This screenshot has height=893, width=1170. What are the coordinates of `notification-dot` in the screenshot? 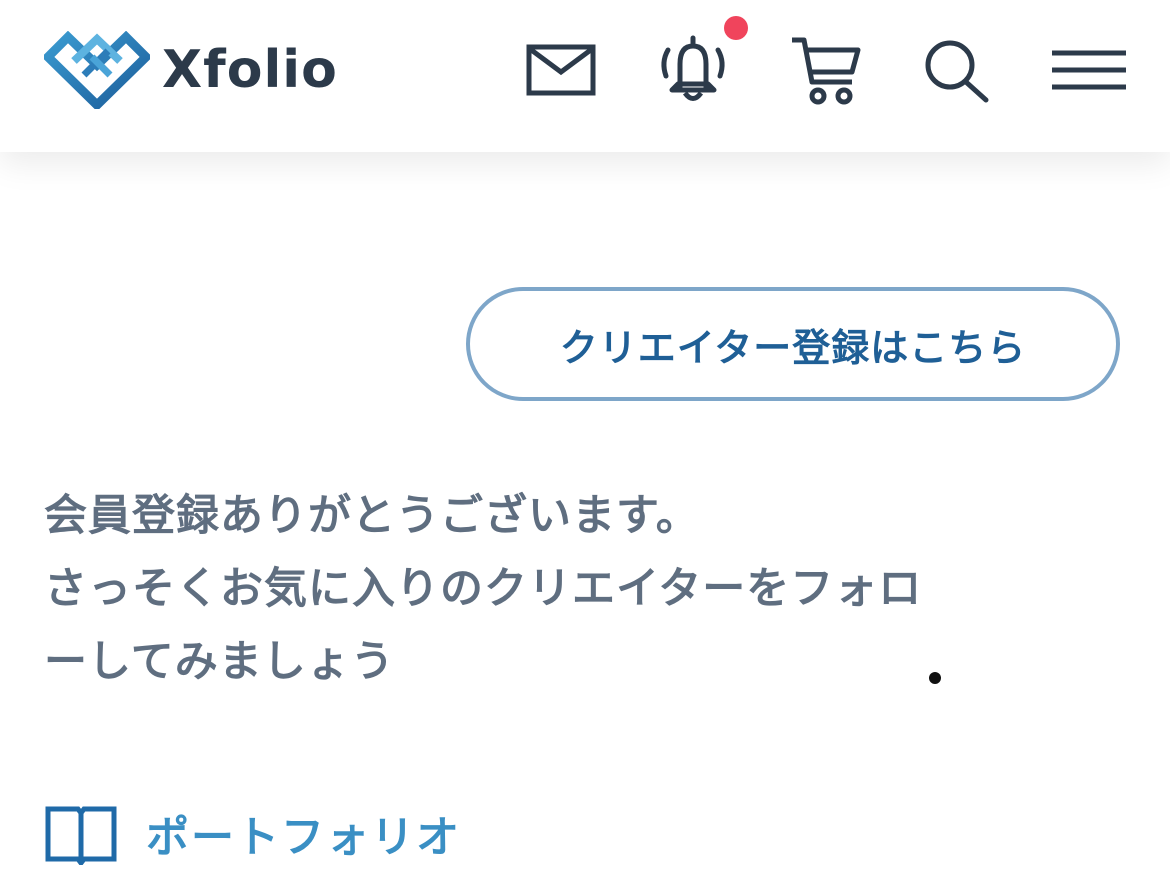 It's located at (736, 28).